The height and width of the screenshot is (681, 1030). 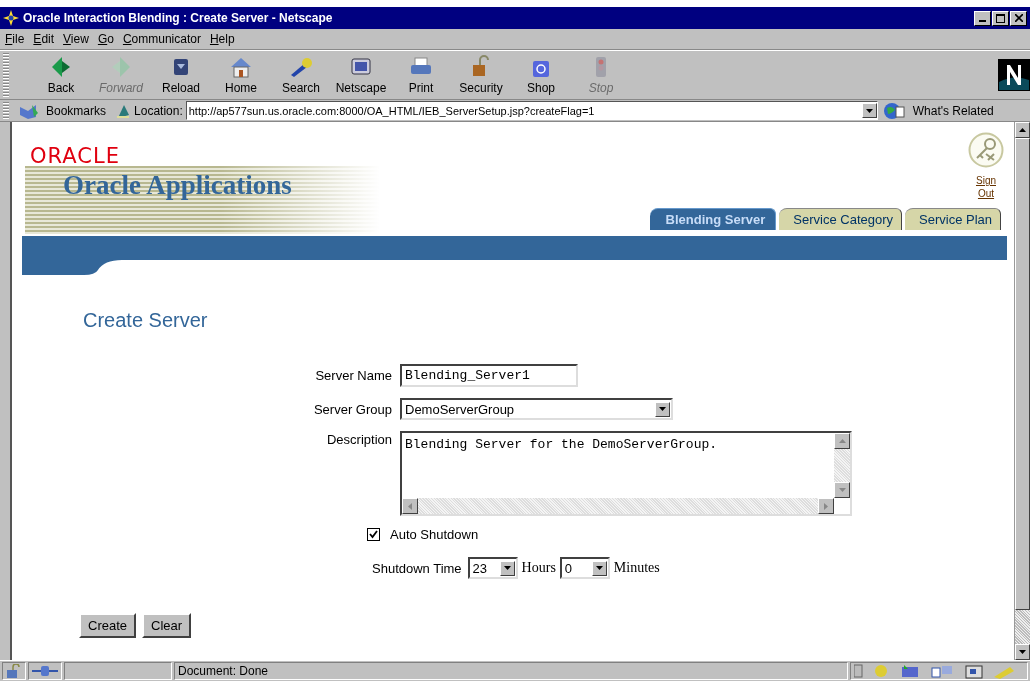 I want to click on oracle-logo: ORACLE, so click(x=75, y=156).